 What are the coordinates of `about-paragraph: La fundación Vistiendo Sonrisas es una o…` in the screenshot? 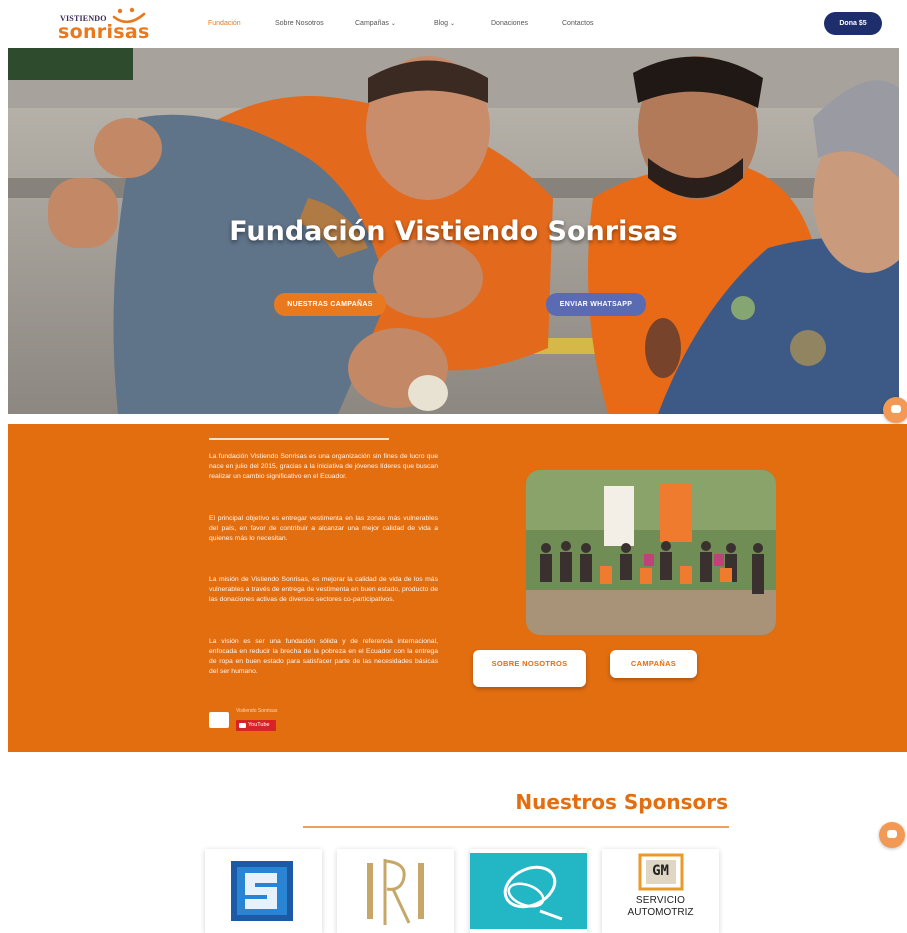 It's located at (323, 466).